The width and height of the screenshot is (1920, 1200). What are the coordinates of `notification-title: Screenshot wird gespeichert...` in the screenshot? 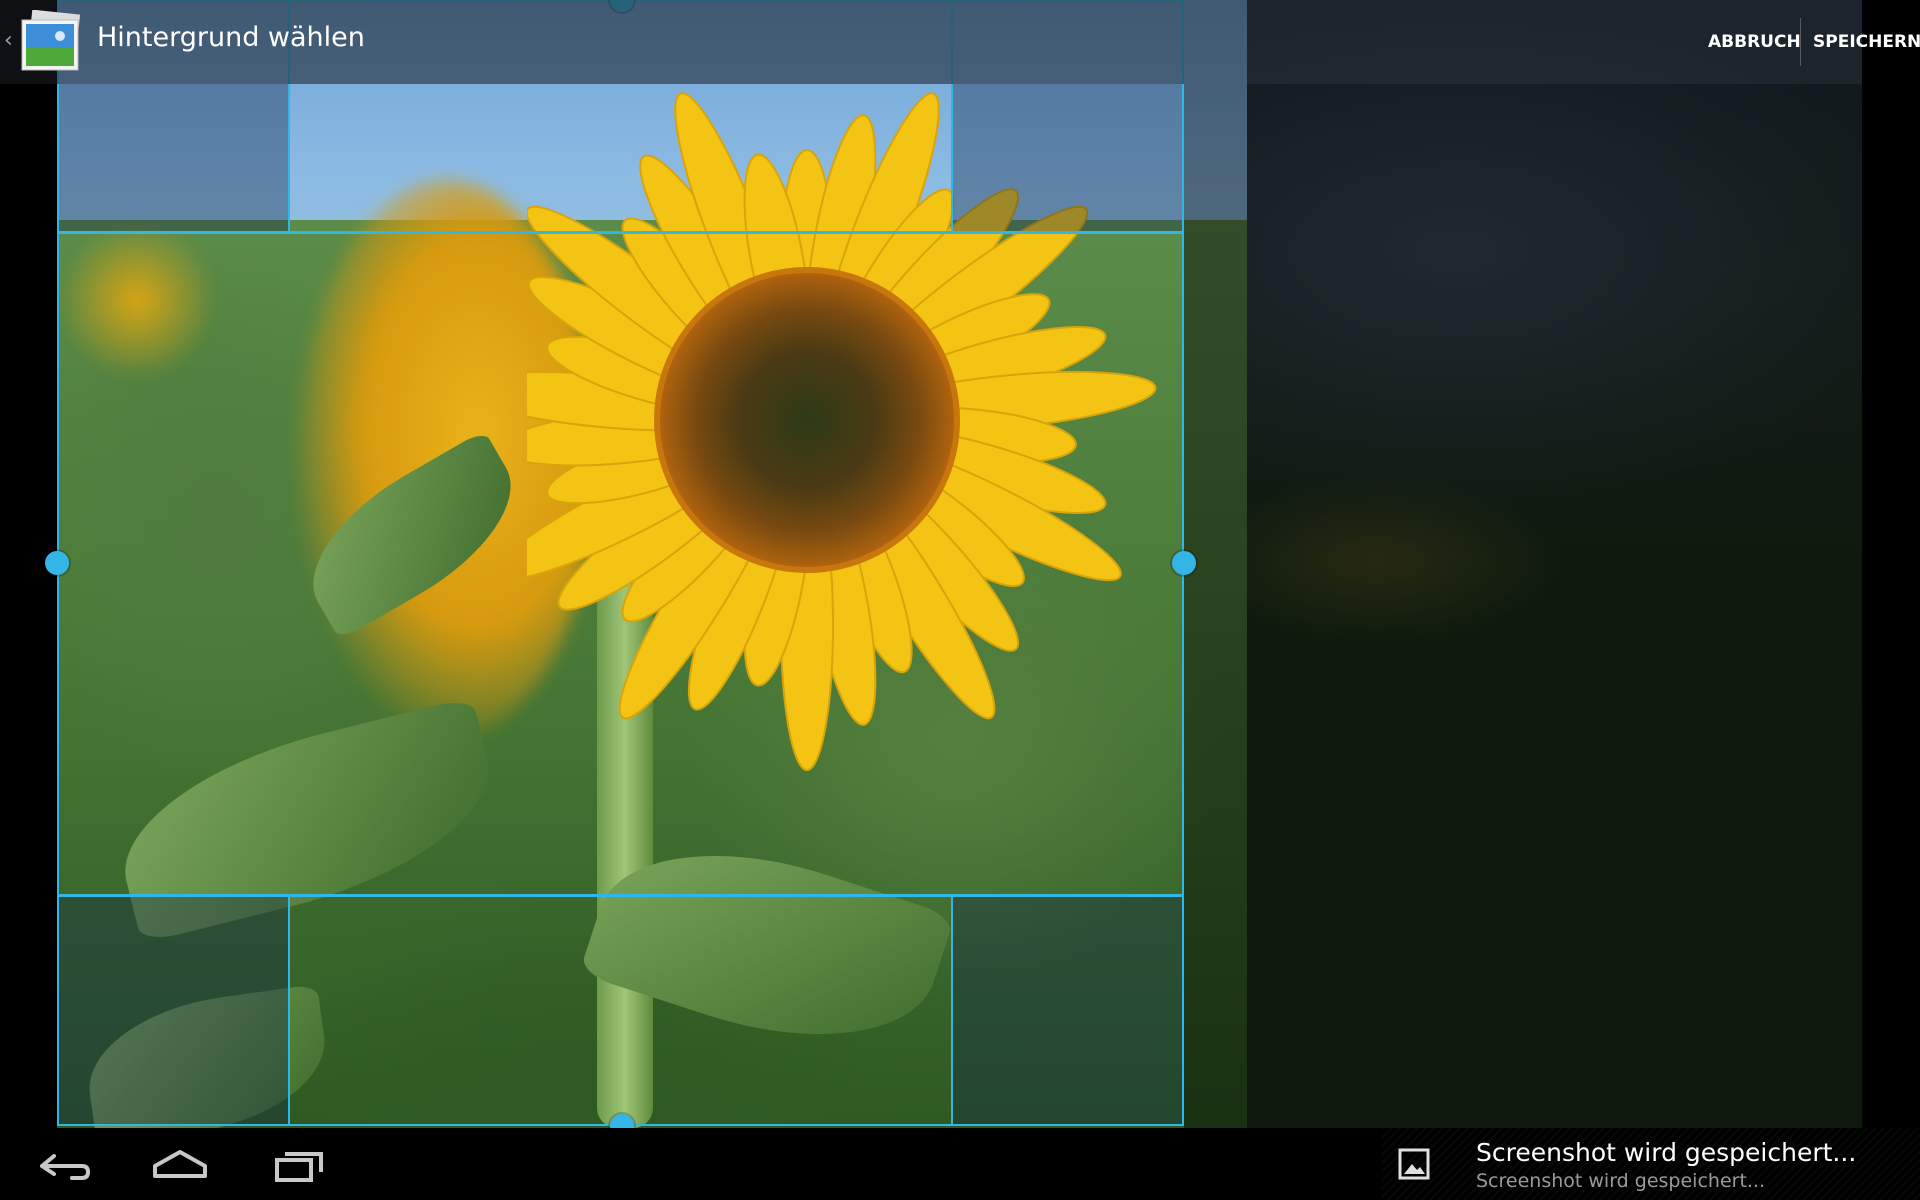 It's located at (1666, 1152).